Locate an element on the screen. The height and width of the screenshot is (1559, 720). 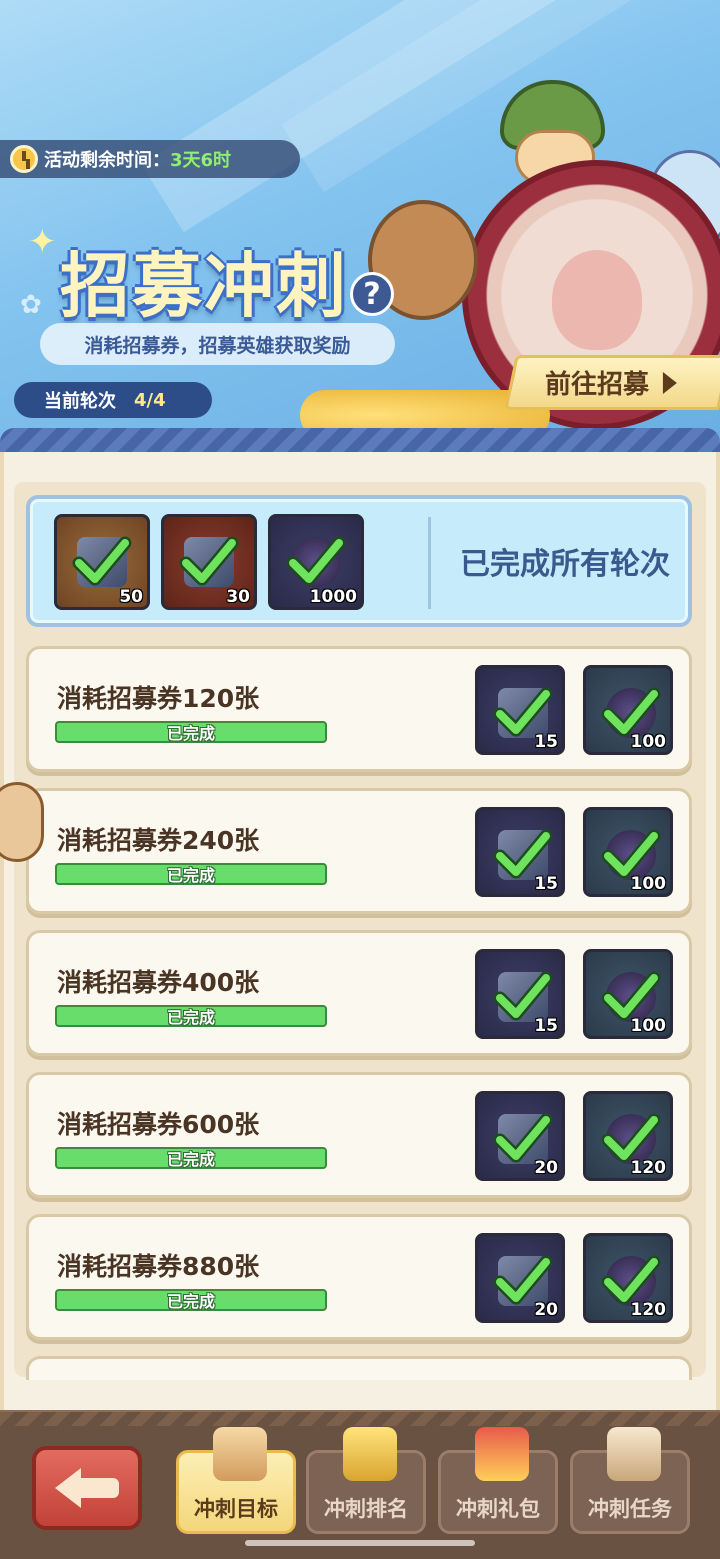
tab-label: 冲刺目标 is located at coordinates (236, 1509).